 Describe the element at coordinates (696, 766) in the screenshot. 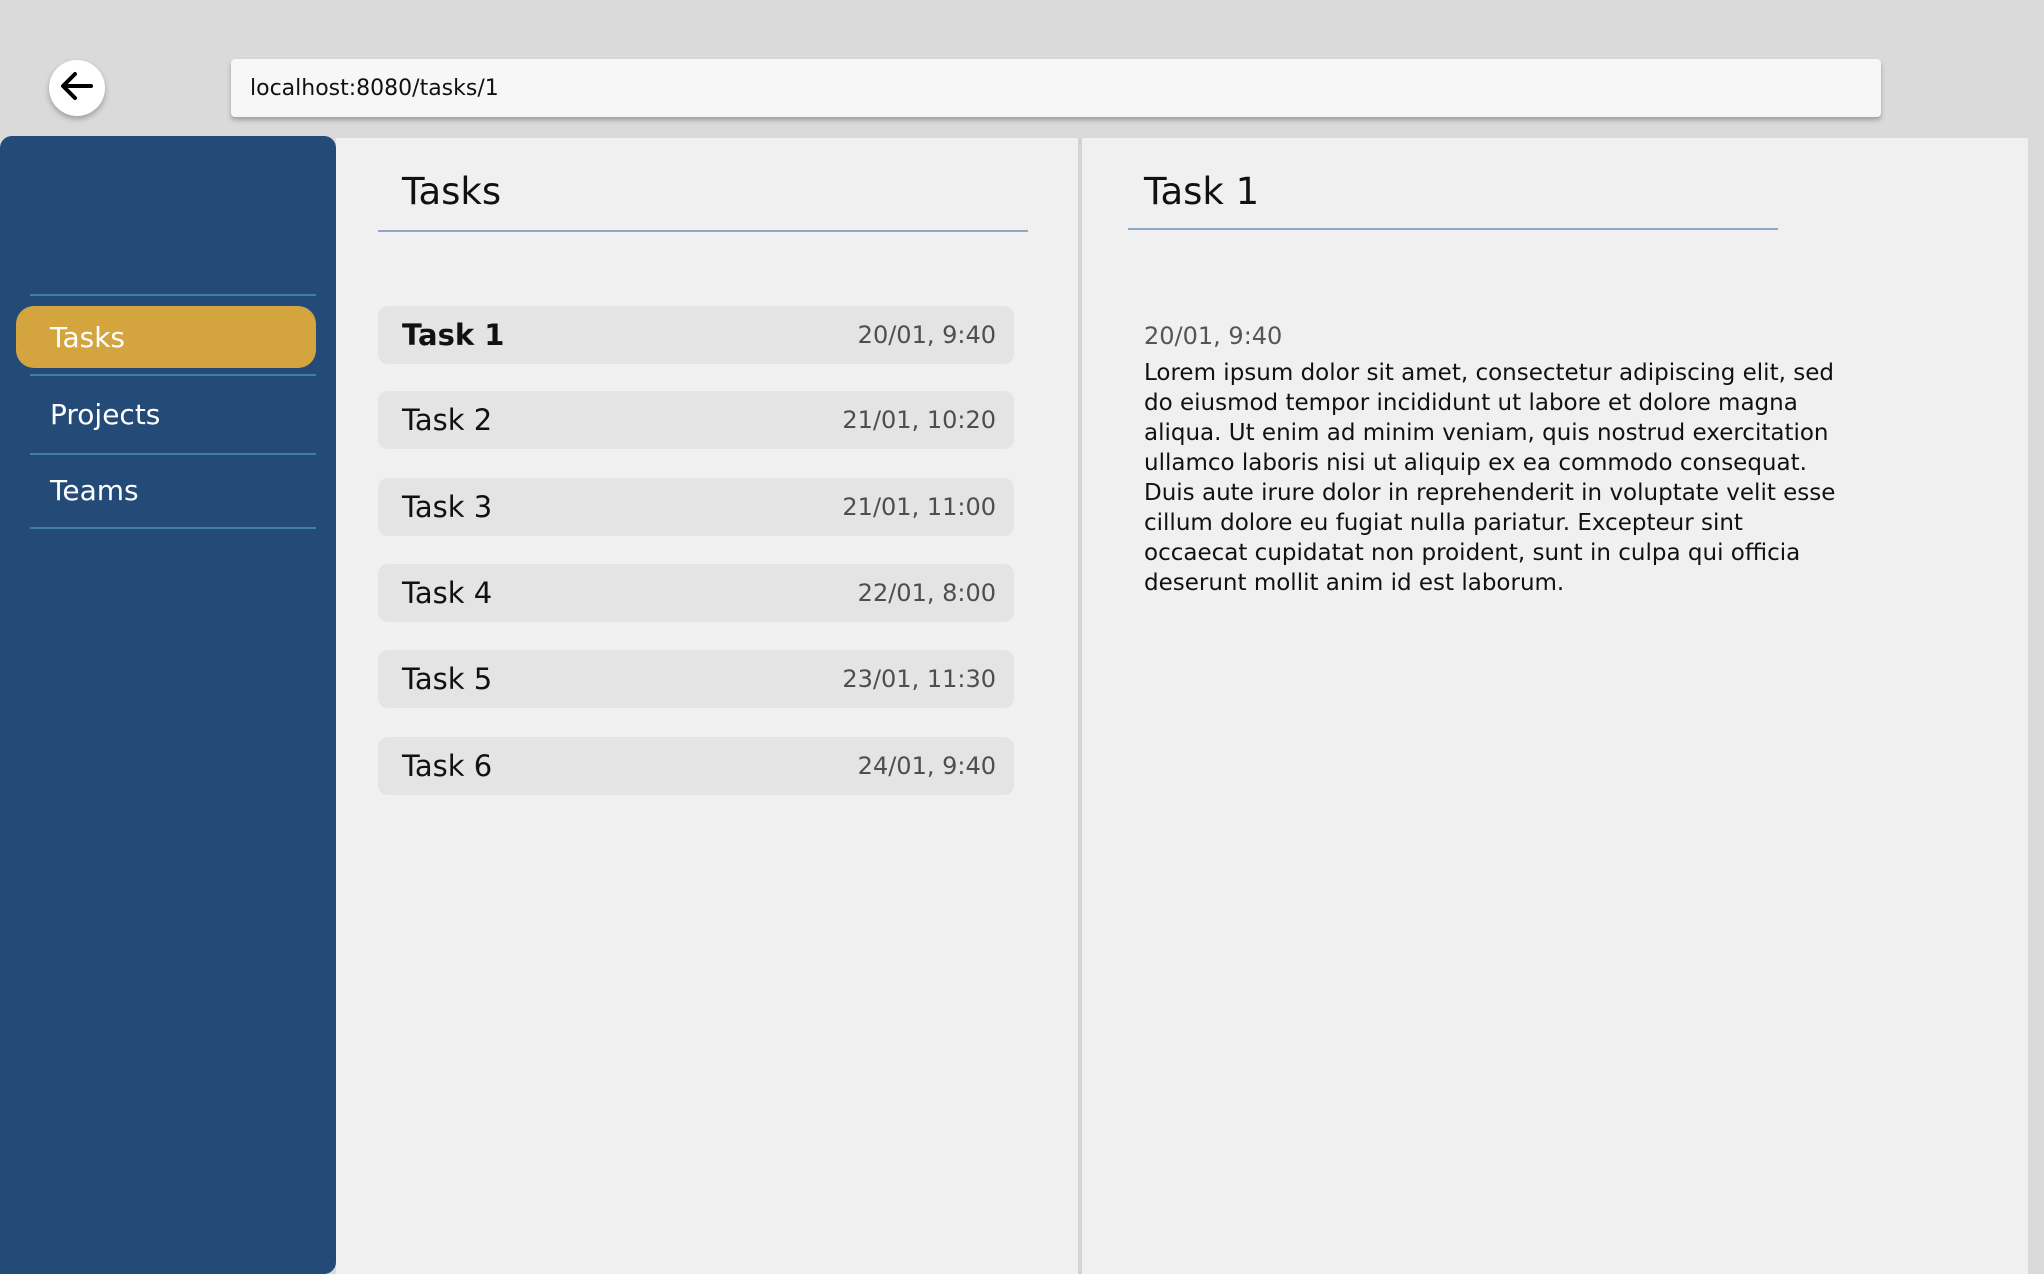

I see `task-row-6: Task 6 24/01, 9:40` at that location.